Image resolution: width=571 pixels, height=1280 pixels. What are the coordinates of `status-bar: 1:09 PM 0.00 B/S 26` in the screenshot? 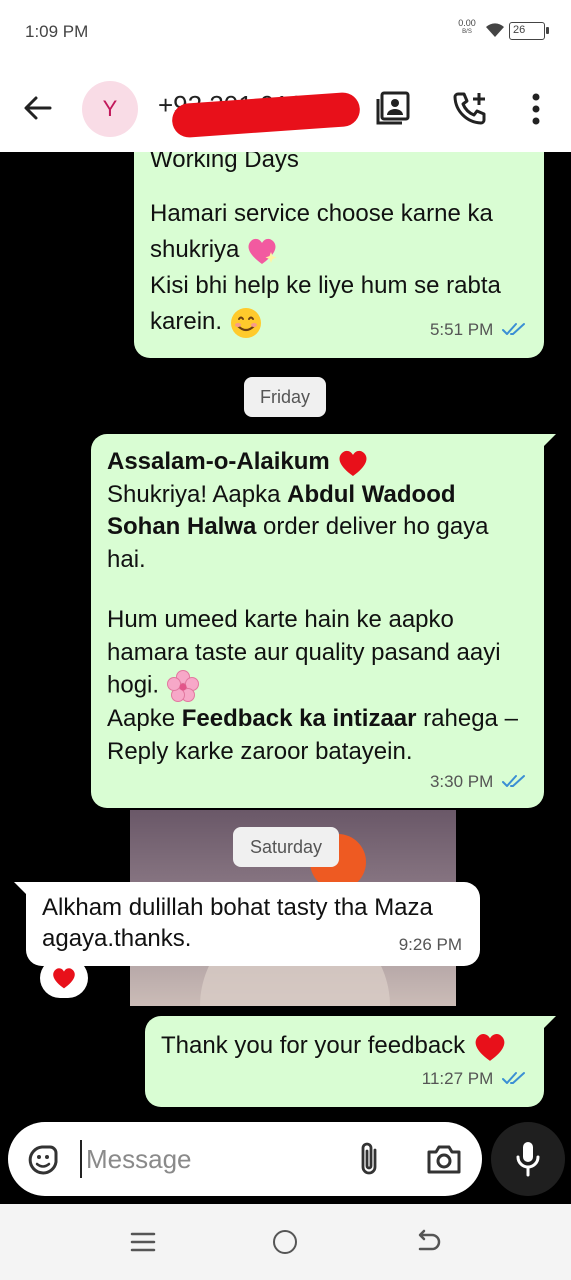 It's located at (285, 33).